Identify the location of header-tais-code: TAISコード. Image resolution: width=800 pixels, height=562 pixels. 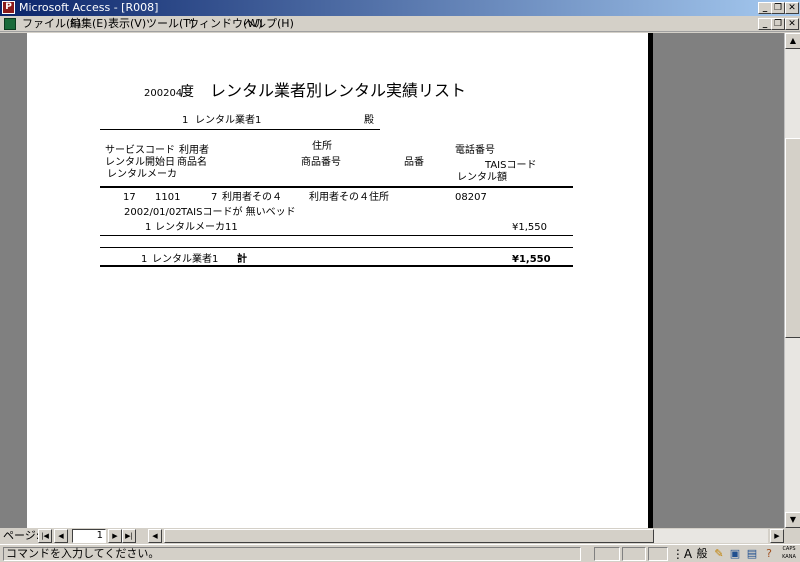
(511, 165).